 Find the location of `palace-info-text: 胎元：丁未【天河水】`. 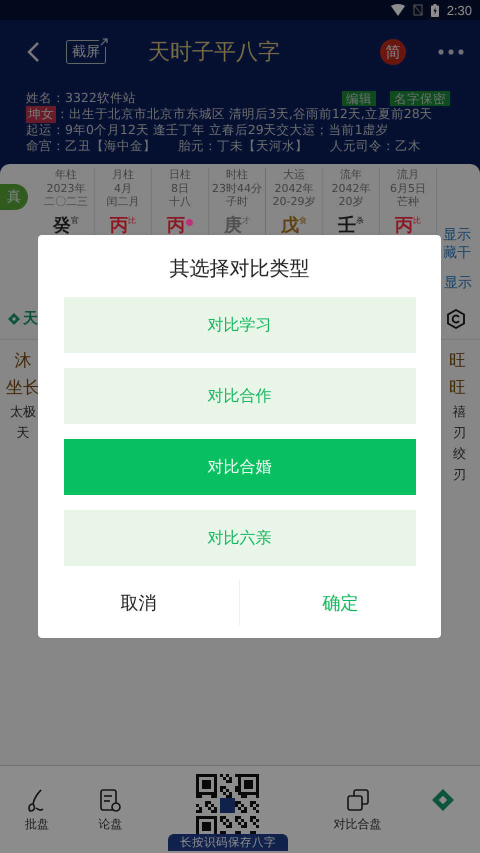

palace-info-text: 胎元：丁未【天河水】 is located at coordinates (243, 146).